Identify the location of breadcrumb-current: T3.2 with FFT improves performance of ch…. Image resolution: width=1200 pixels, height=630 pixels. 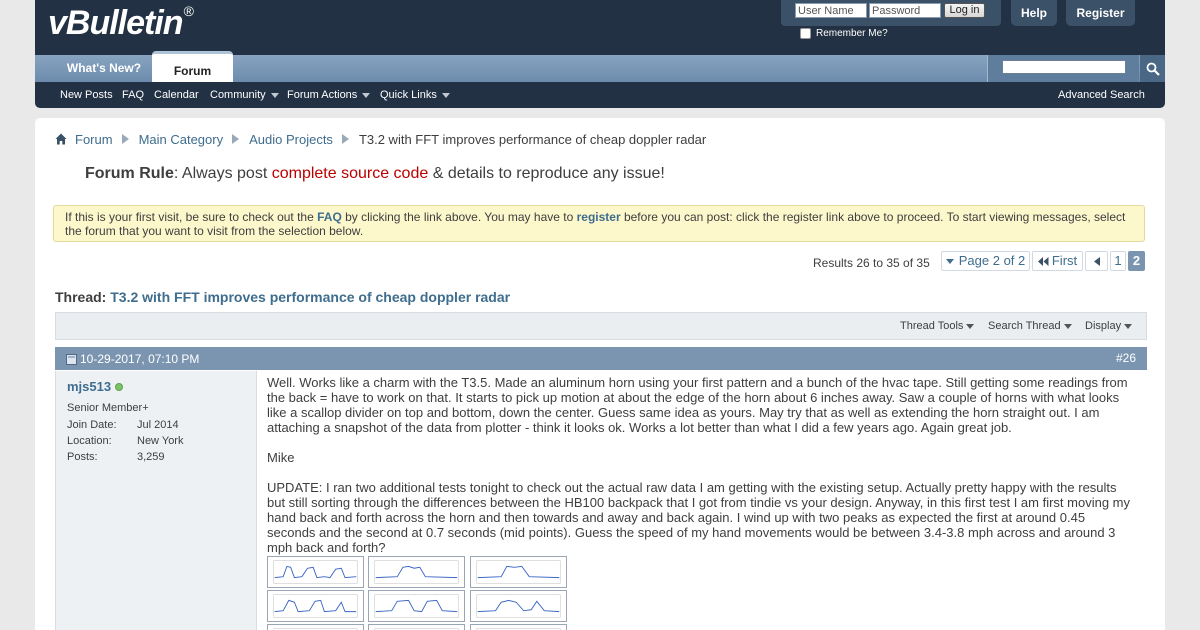
(532, 139).